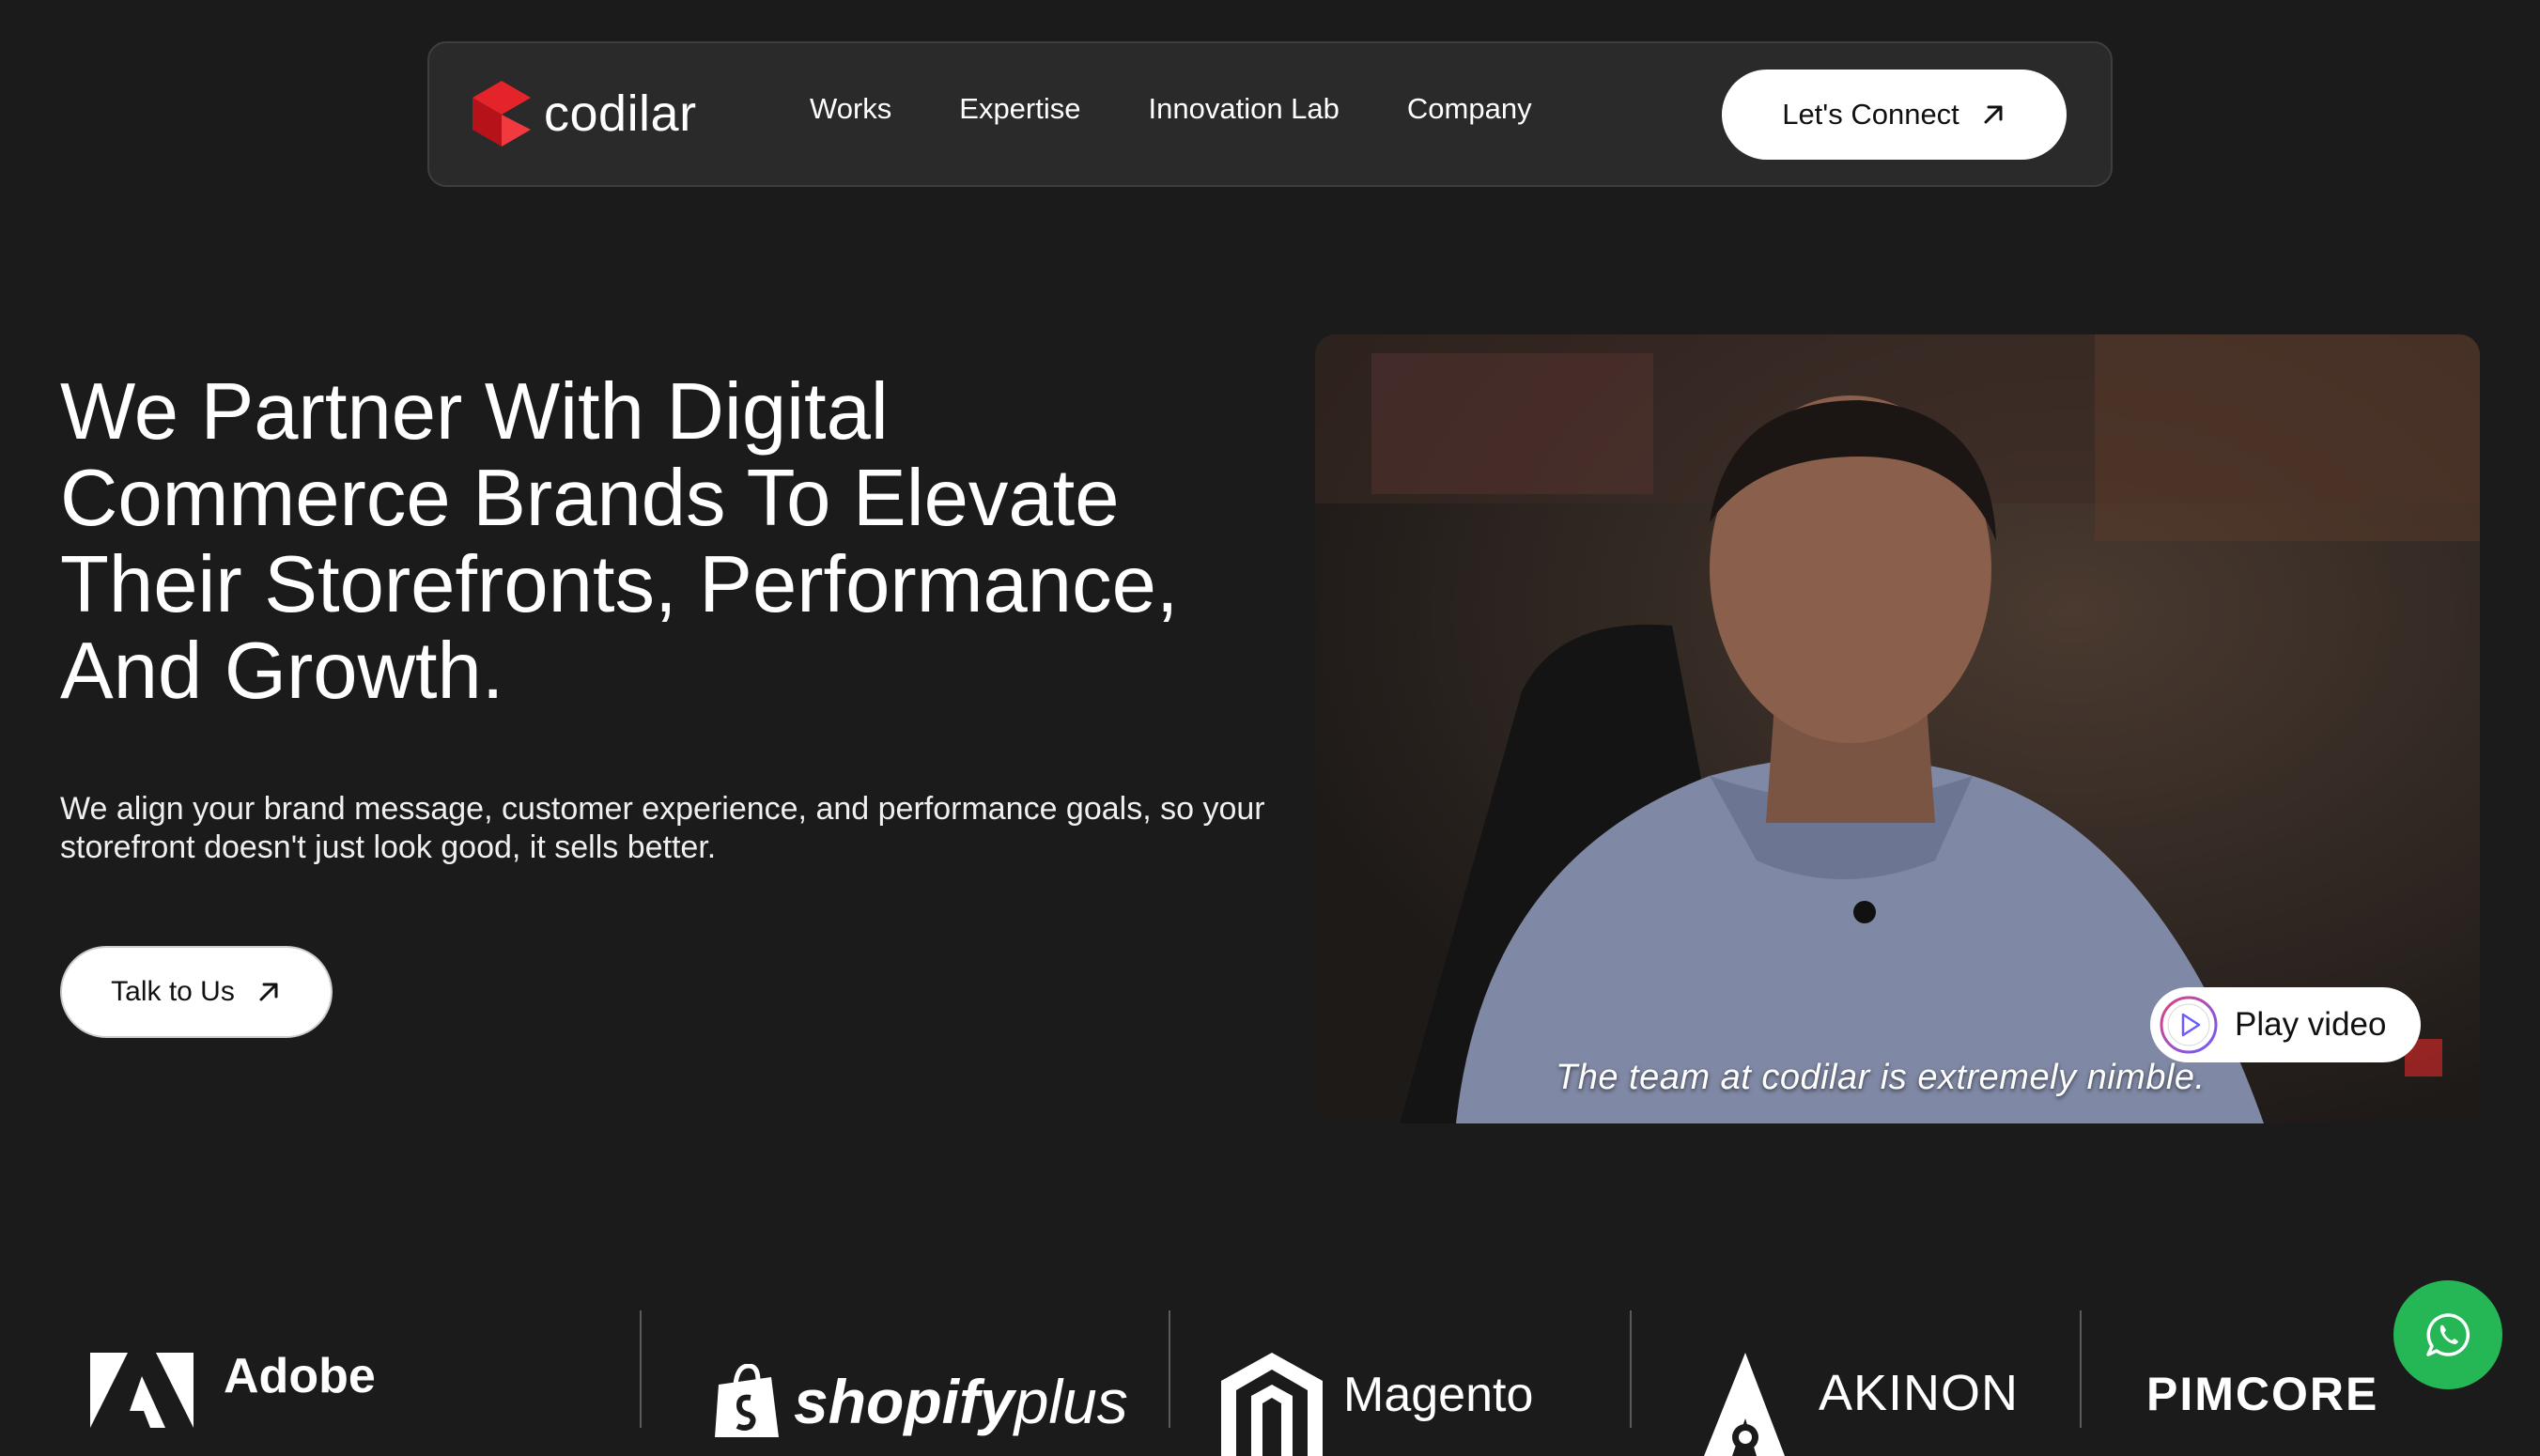  I want to click on play-video-button: Play video, so click(2285, 1024).